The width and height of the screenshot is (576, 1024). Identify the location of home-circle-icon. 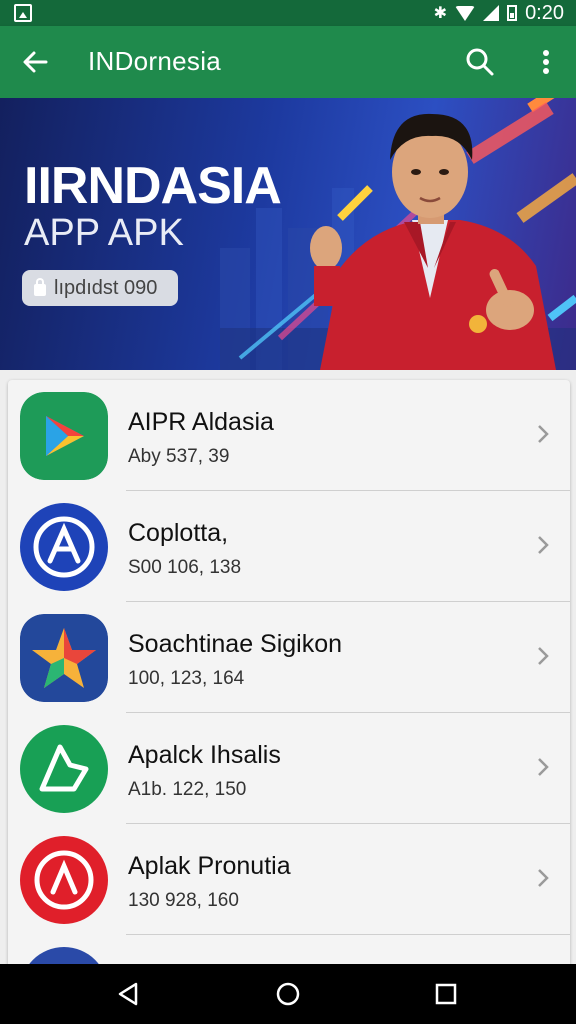
(288, 994).